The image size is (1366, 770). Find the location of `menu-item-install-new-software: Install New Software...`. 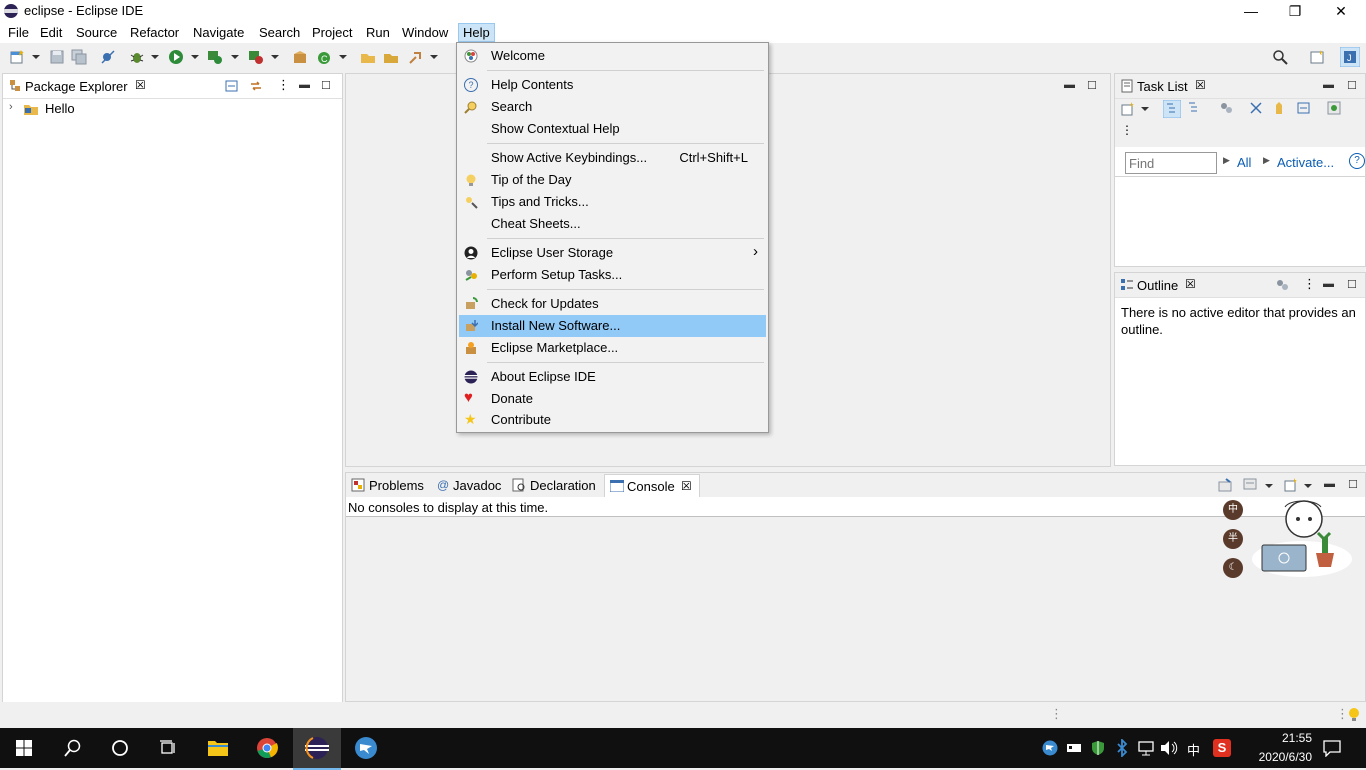

menu-item-install-new-software: Install New Software... is located at coordinates (612, 326).